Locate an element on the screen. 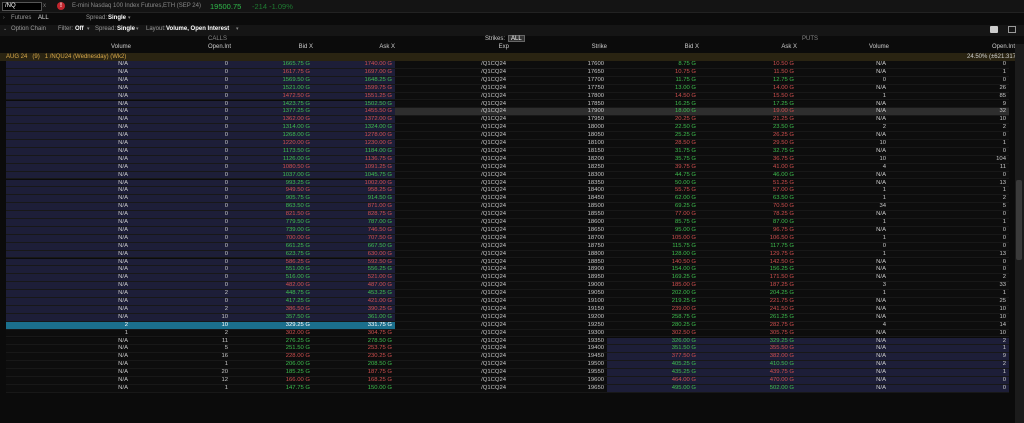  cell-put-ask: 11.50 G is located at coordinates (748, 72).